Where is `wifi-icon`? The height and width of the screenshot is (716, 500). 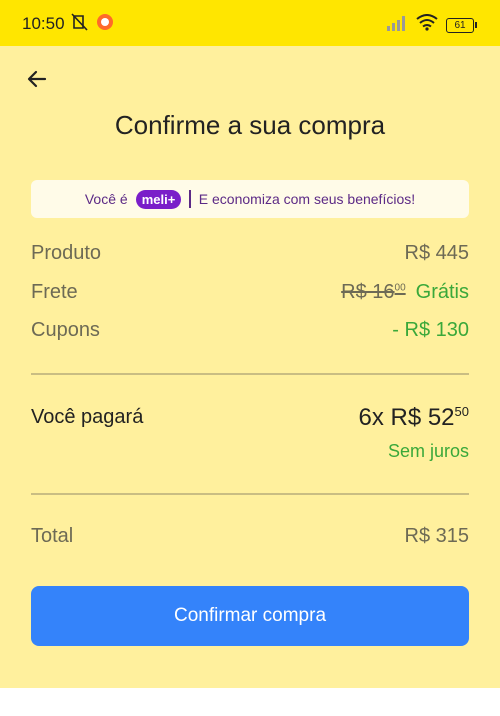
wifi-icon is located at coordinates (427, 25).